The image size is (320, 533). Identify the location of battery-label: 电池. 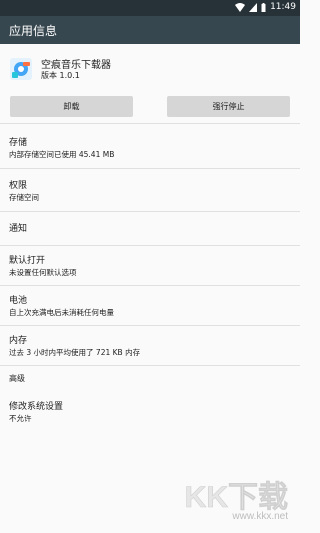
(18, 301).